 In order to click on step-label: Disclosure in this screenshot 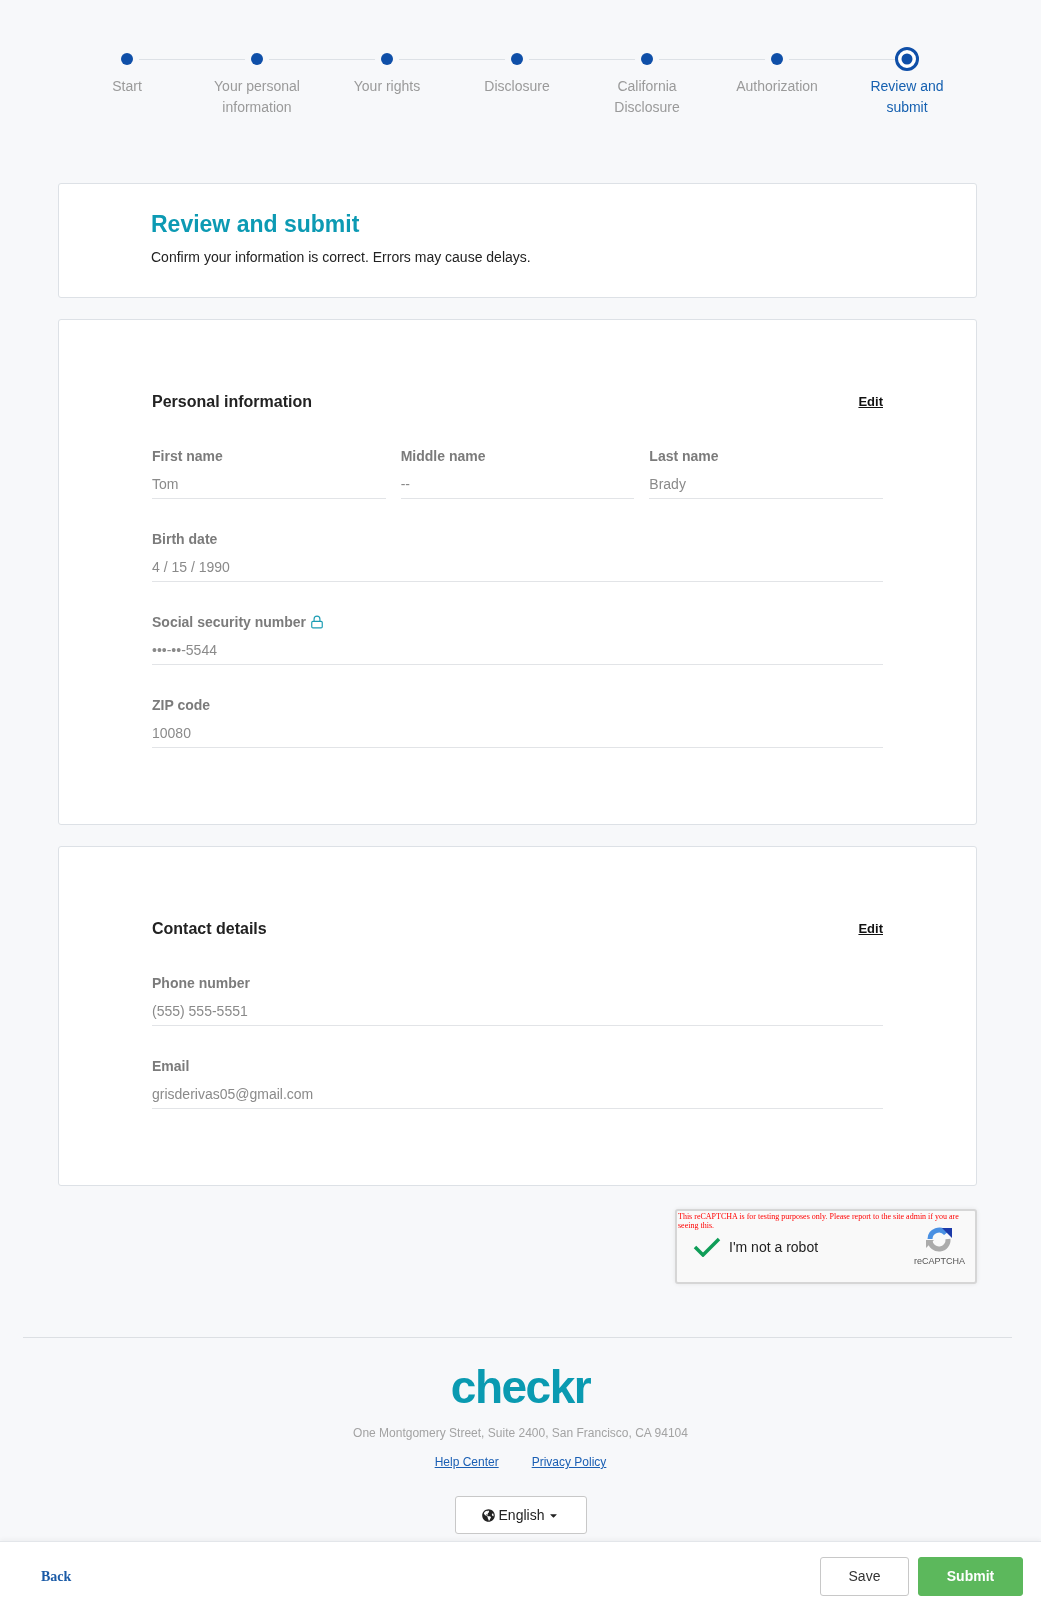, I will do `click(517, 86)`.